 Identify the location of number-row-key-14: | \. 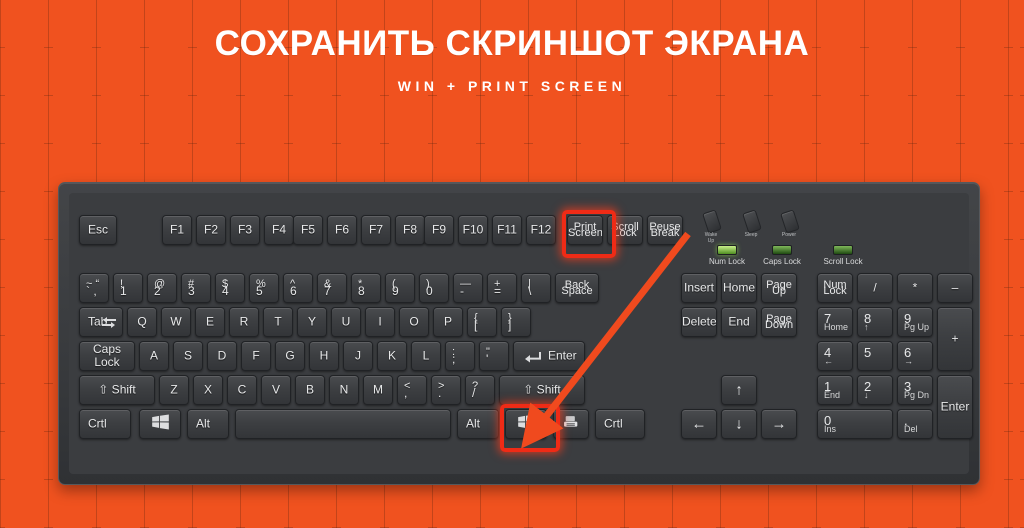
(536, 288).